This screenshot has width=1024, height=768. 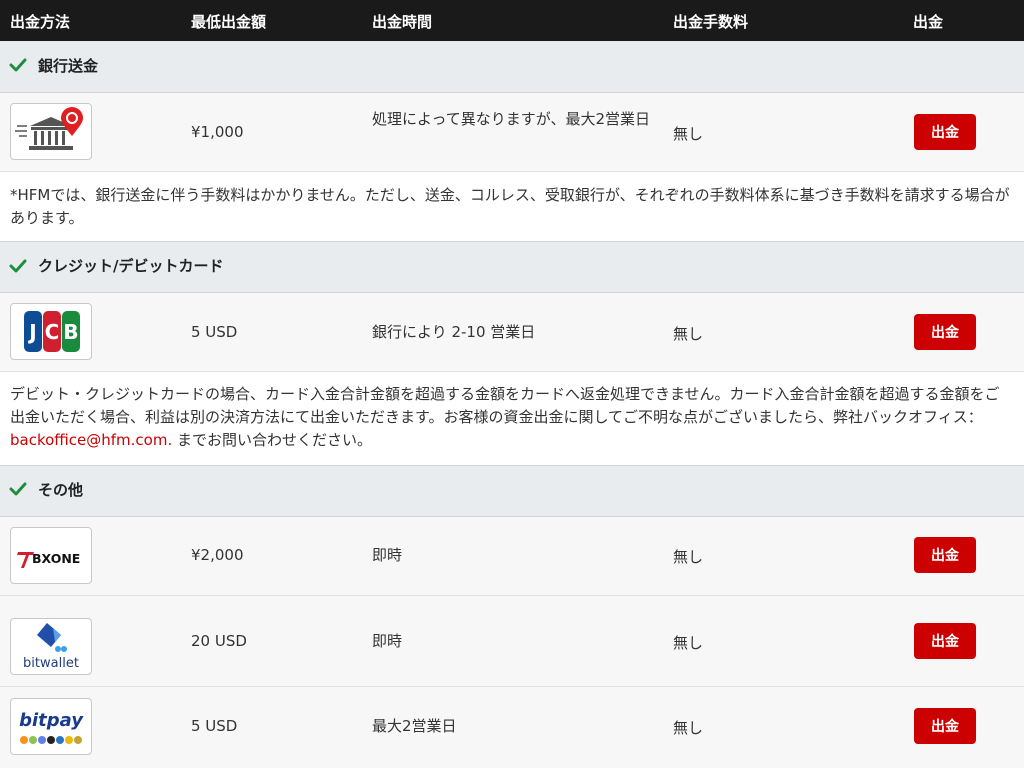 I want to click on table-row: bitpay 5 USD 最大2営業日 無し 出金, so click(x=512, y=727).